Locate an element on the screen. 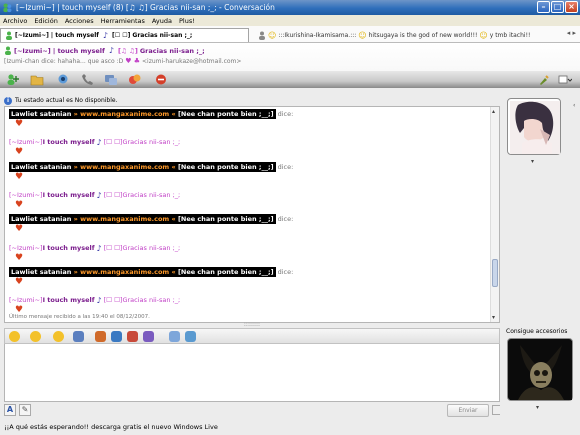 The width and height of the screenshot is (580, 435). collapse-panel-icon: ‹ is located at coordinates (574, 105).